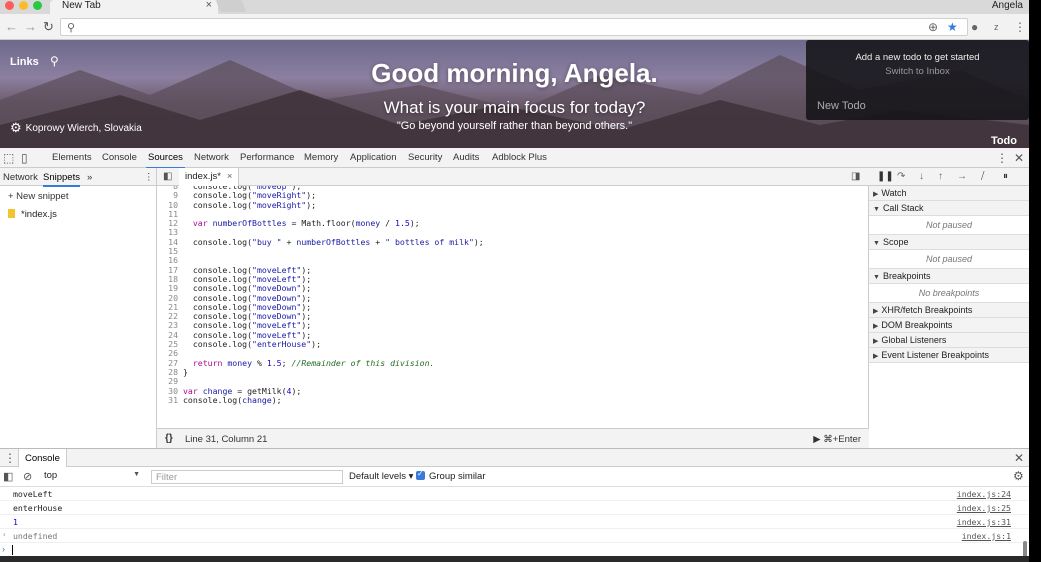  What do you see at coordinates (420, 474) in the screenshot?
I see `checkbox-checked-icon` at bounding box center [420, 474].